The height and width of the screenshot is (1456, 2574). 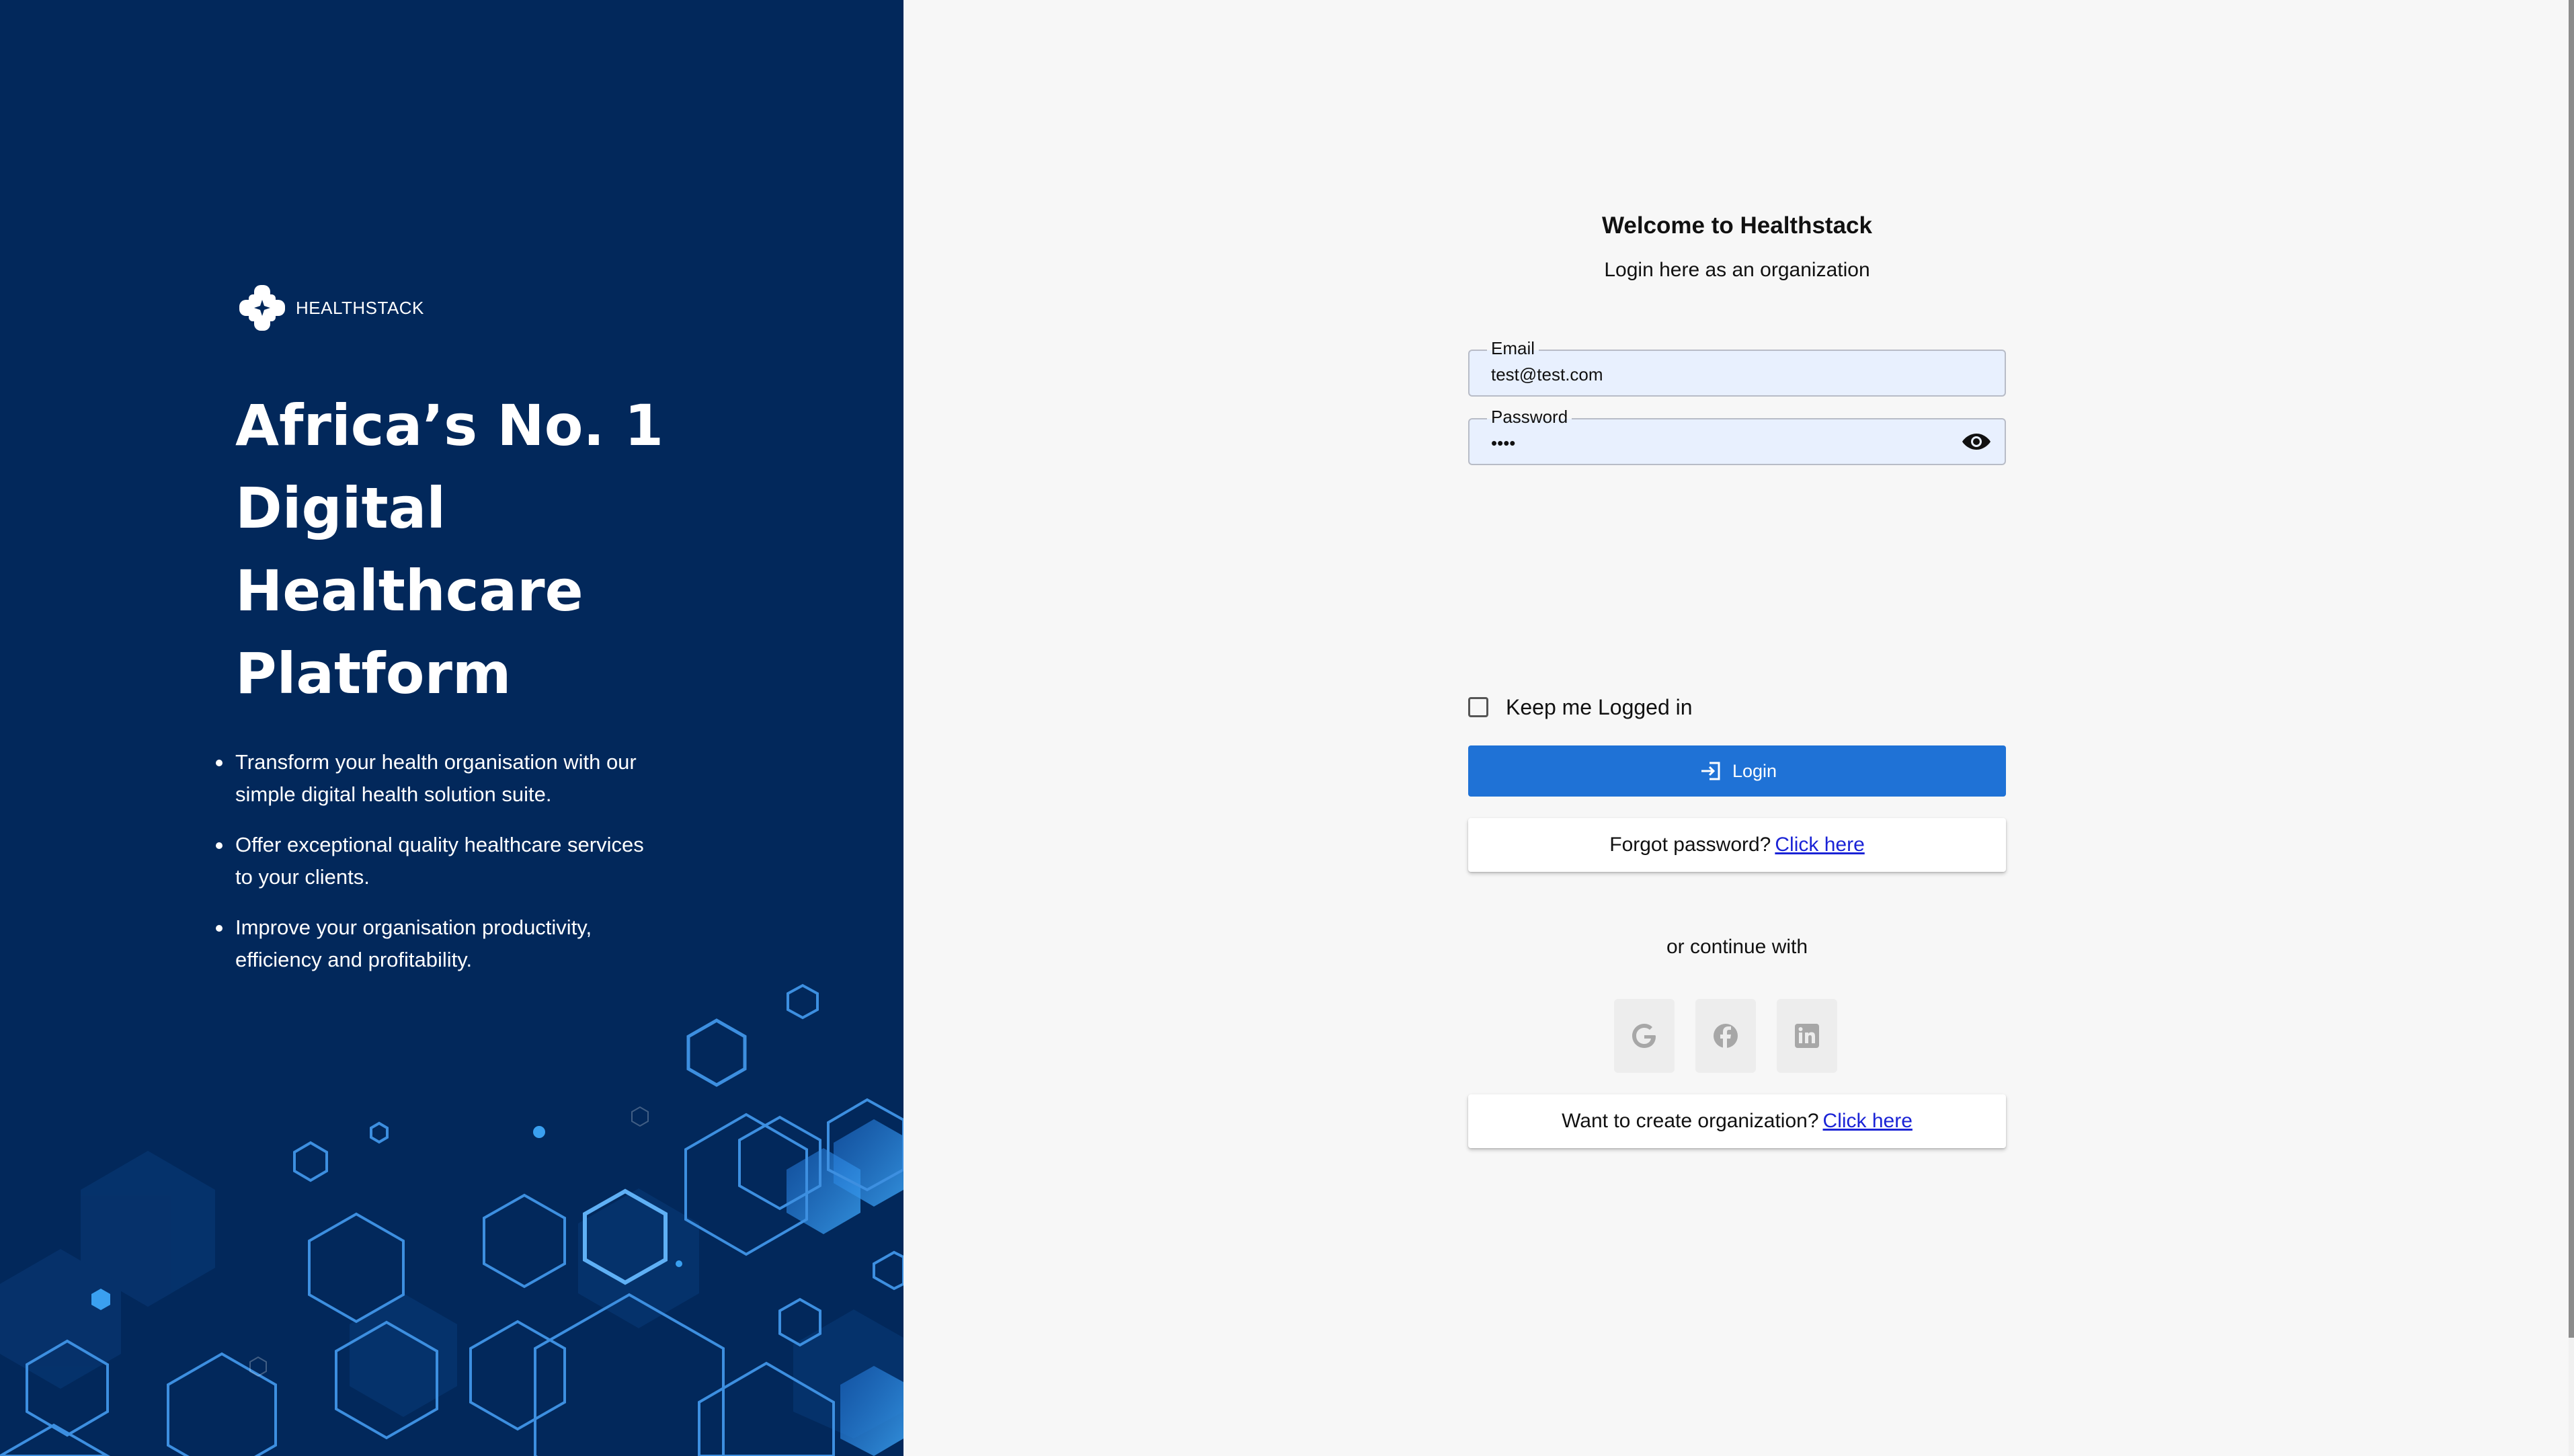 I want to click on login-button: Login, so click(x=1737, y=771).